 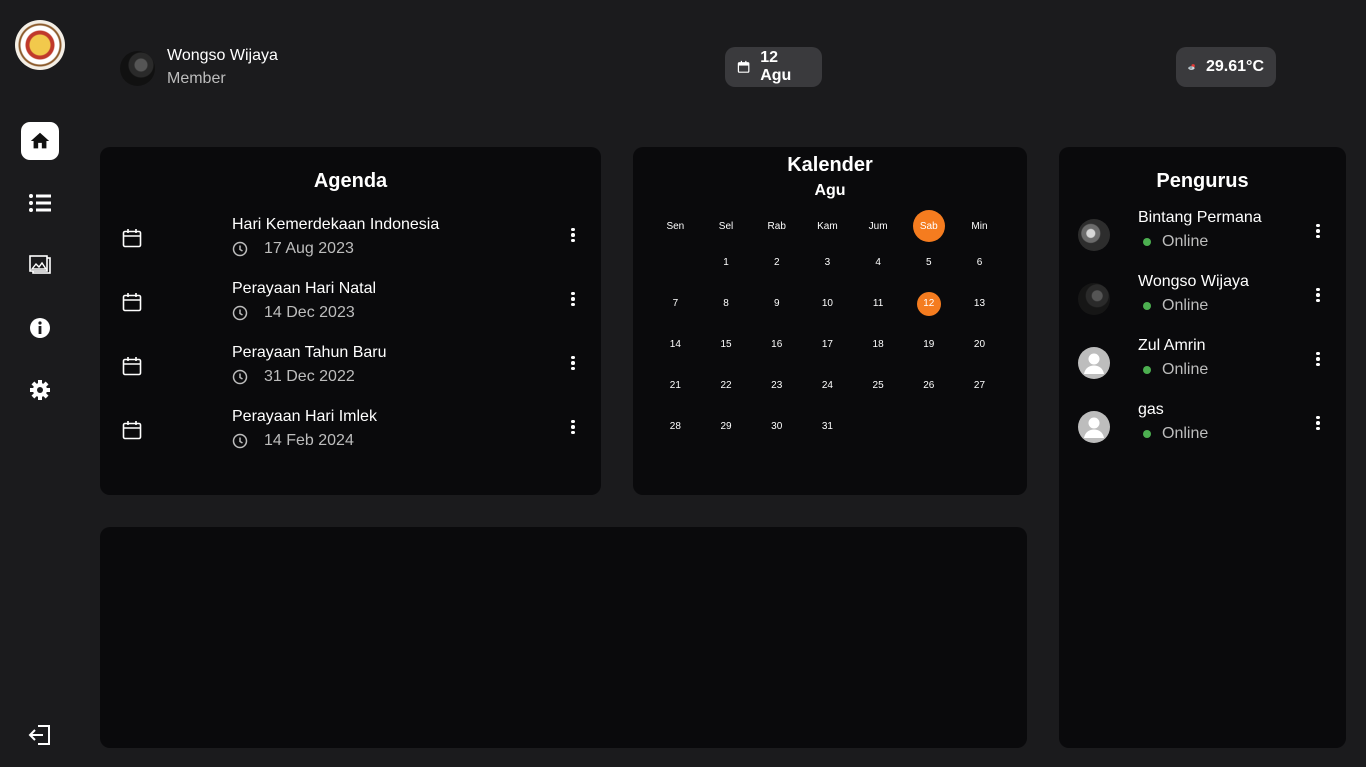 I want to click on calendar-day: 18, so click(x=878, y=344).